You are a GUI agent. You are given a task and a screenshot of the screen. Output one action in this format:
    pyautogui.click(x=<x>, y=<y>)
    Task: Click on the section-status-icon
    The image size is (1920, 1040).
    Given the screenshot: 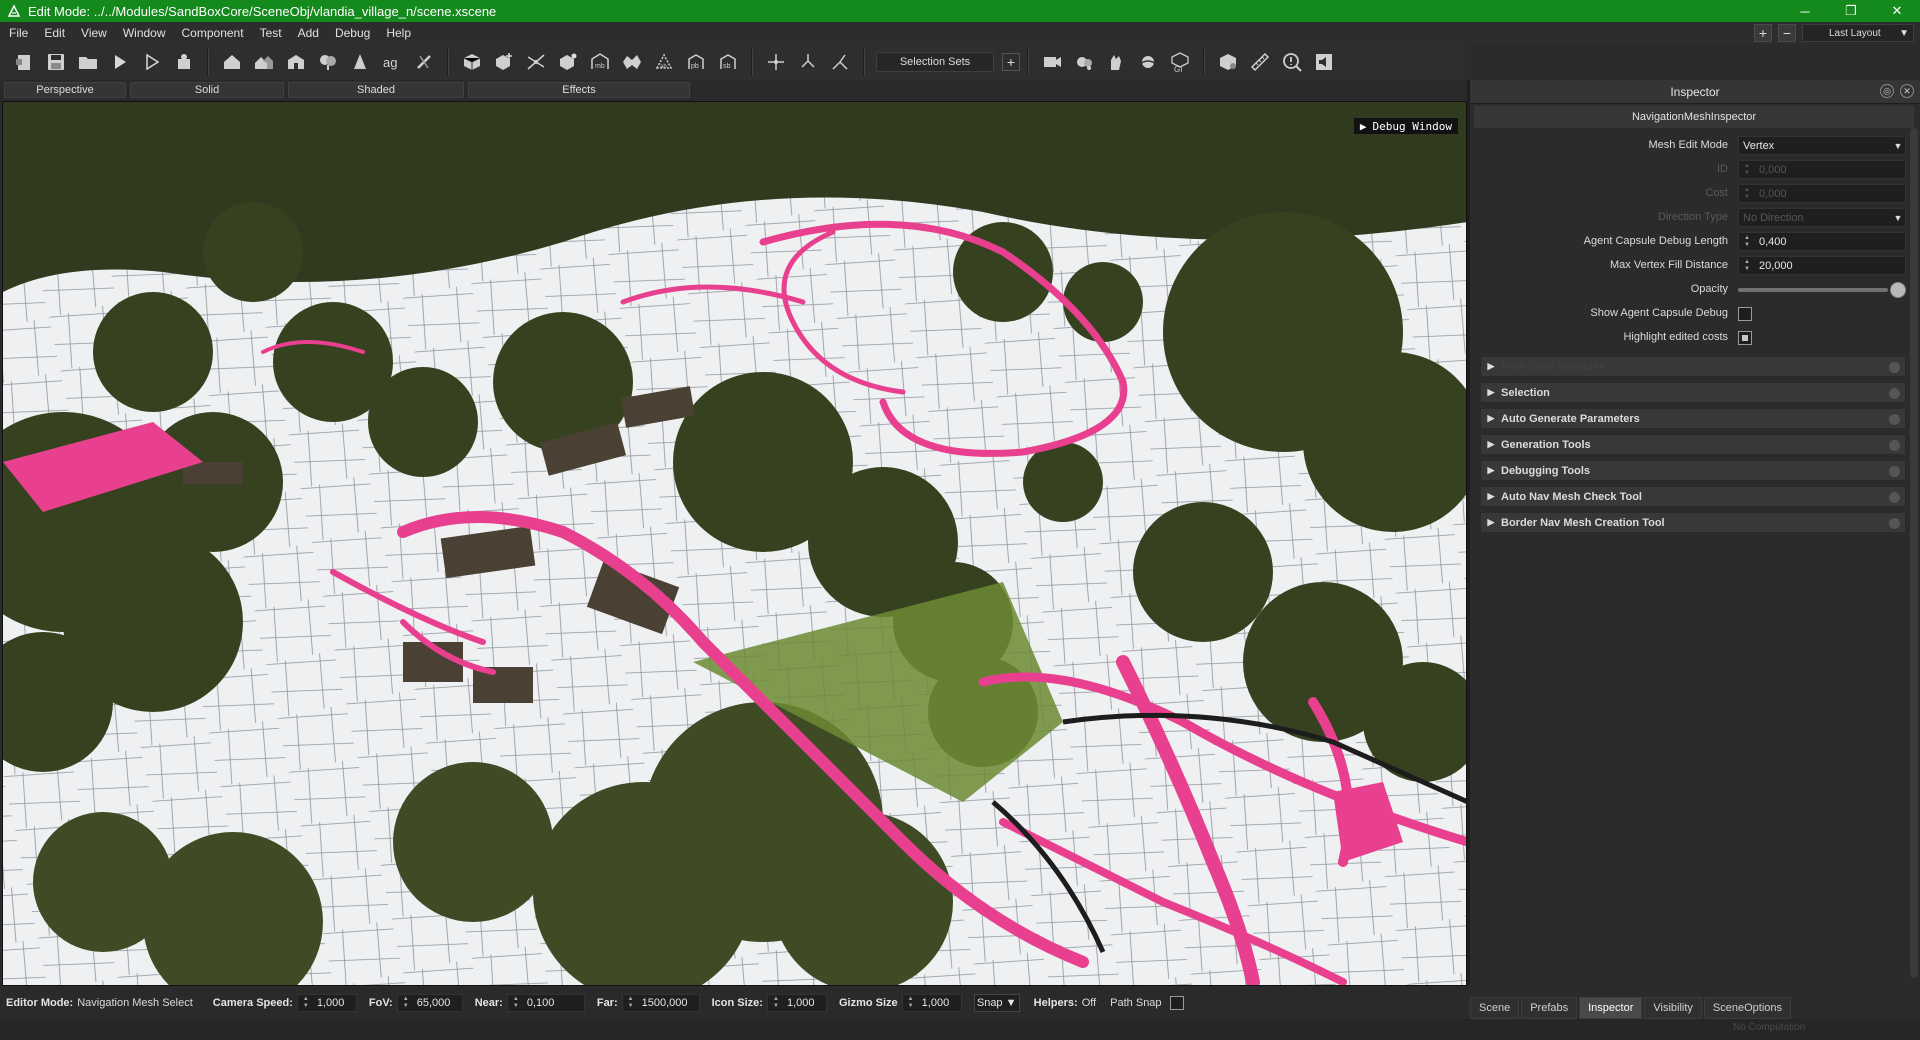 What is the action you would take?
    pyautogui.click(x=1894, y=393)
    